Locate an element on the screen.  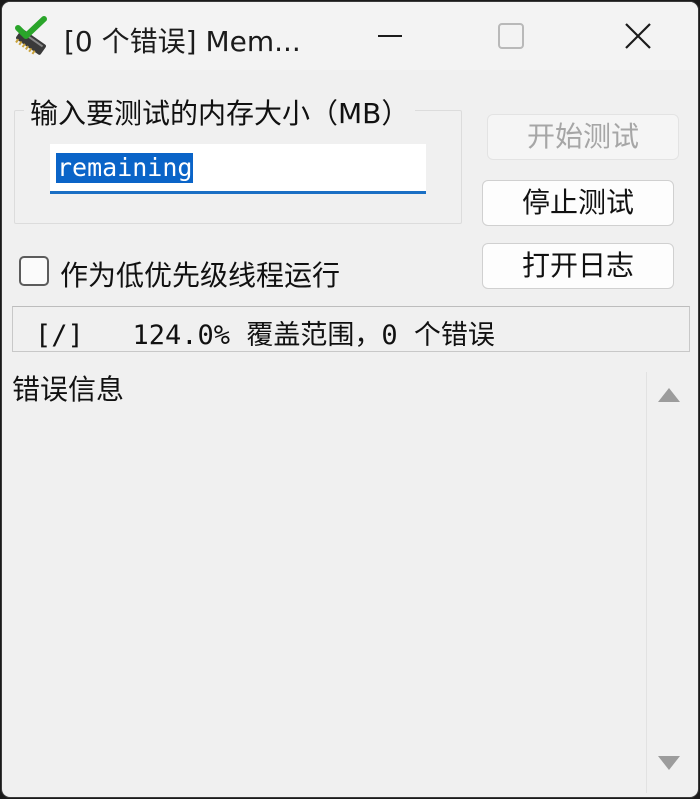
low-priority-checkbox is located at coordinates (34, 271).